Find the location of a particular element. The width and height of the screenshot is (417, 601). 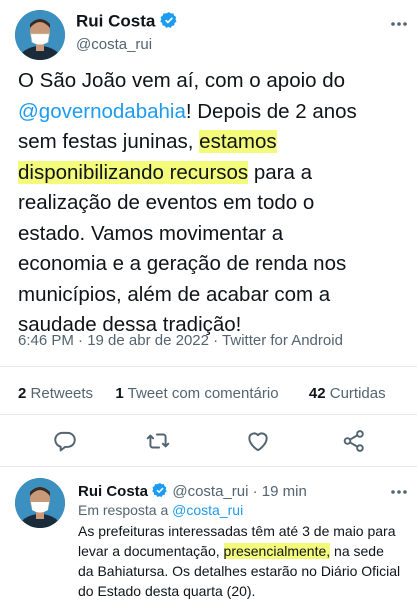

reply-line: do Estado desta quarta (20). is located at coordinates (167, 591).